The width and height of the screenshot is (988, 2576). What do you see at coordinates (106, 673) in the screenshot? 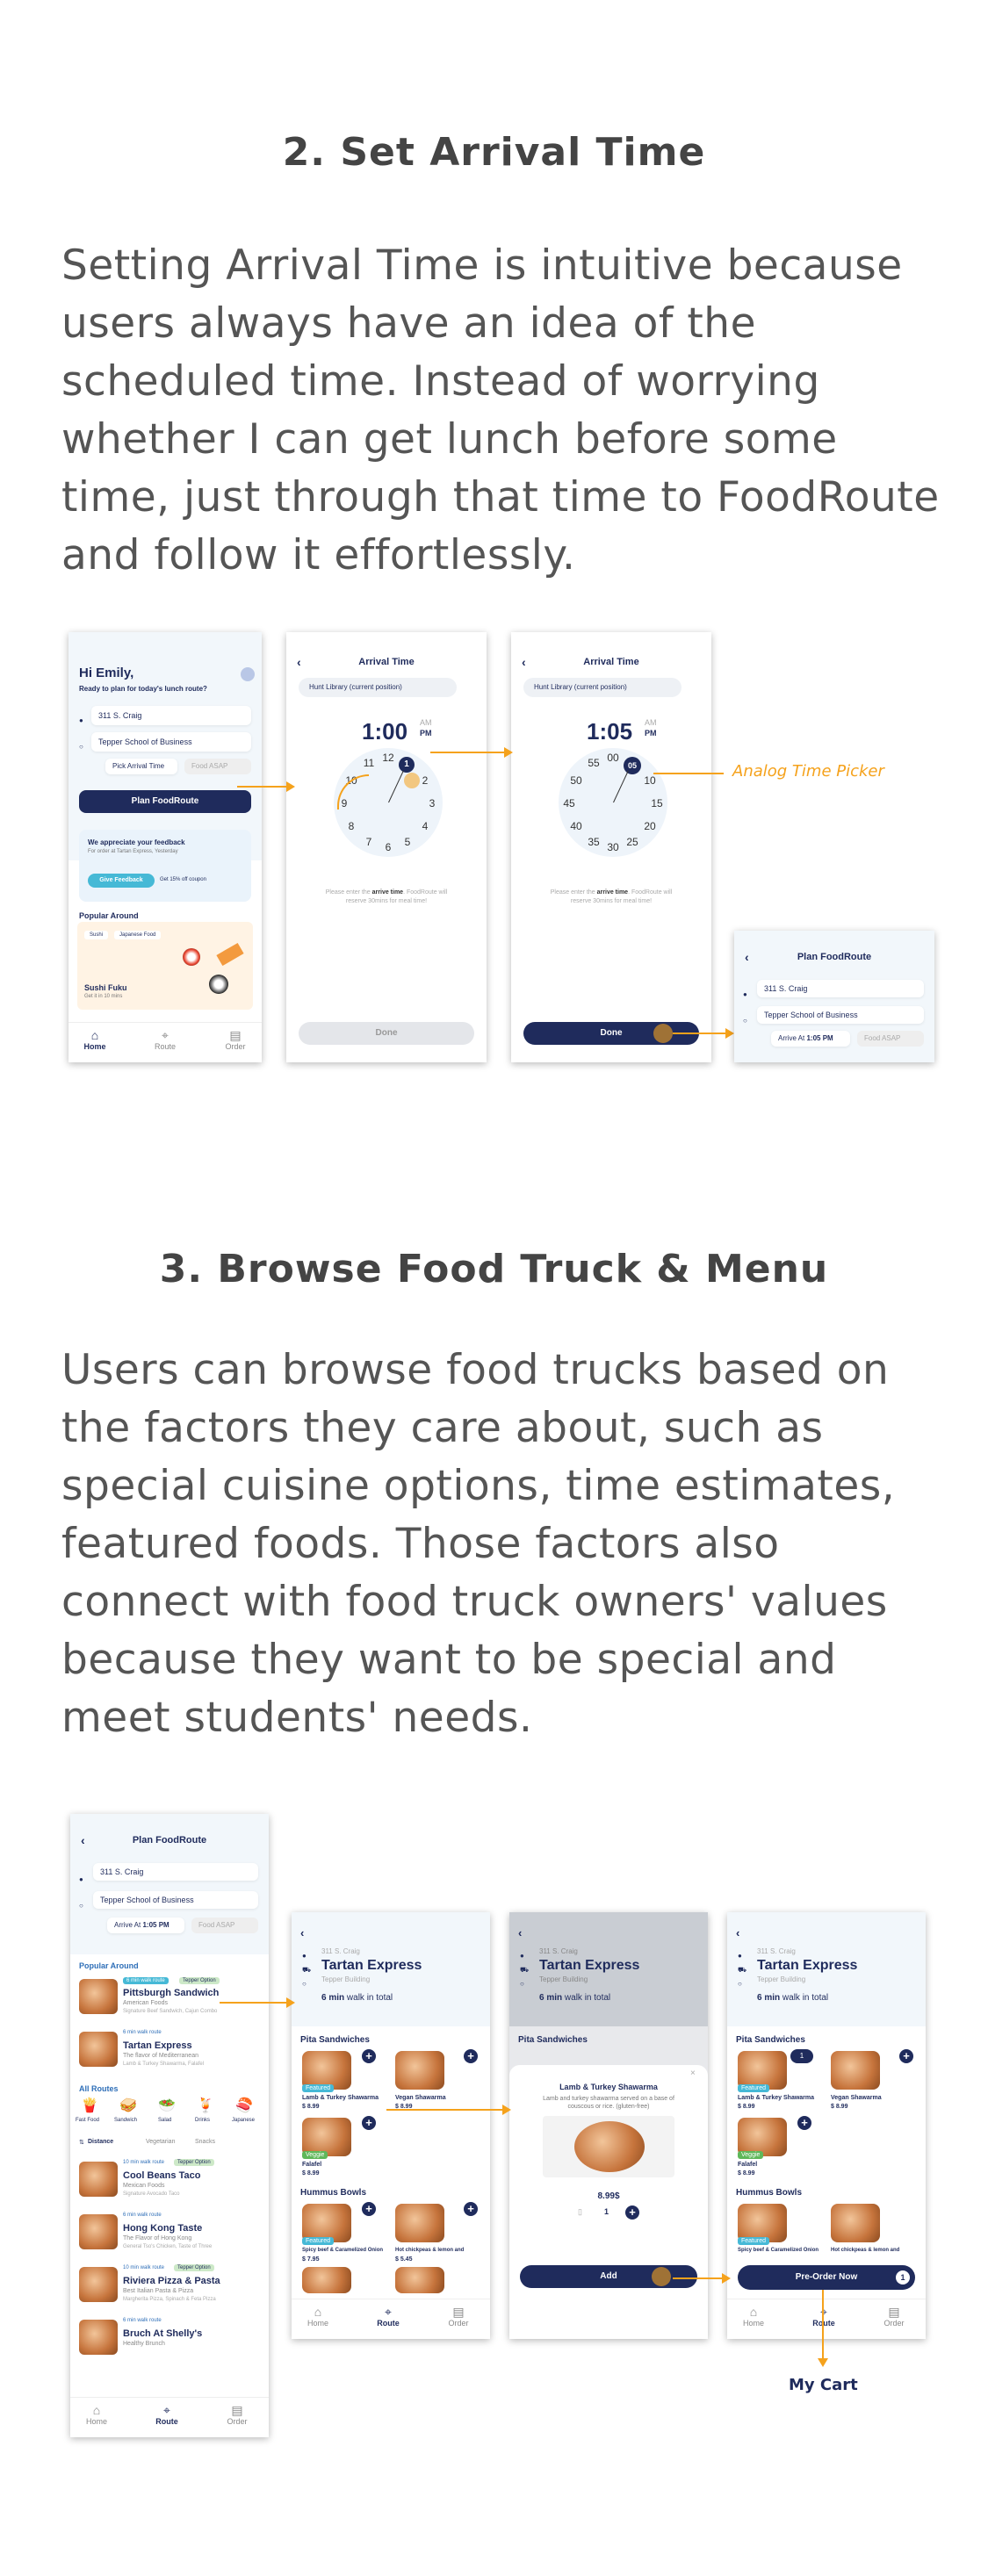
I see `greeting: Hi Emily,` at bounding box center [106, 673].